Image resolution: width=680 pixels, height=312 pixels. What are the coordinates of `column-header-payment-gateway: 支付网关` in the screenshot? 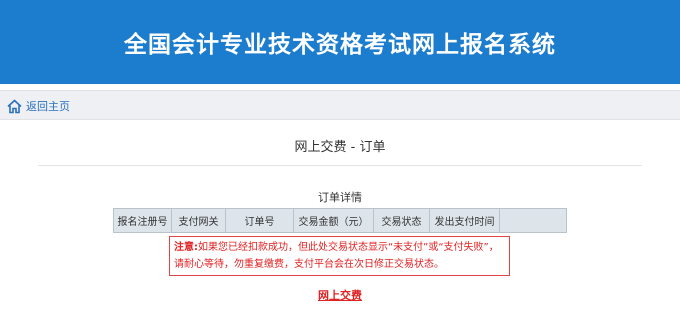 It's located at (198, 220).